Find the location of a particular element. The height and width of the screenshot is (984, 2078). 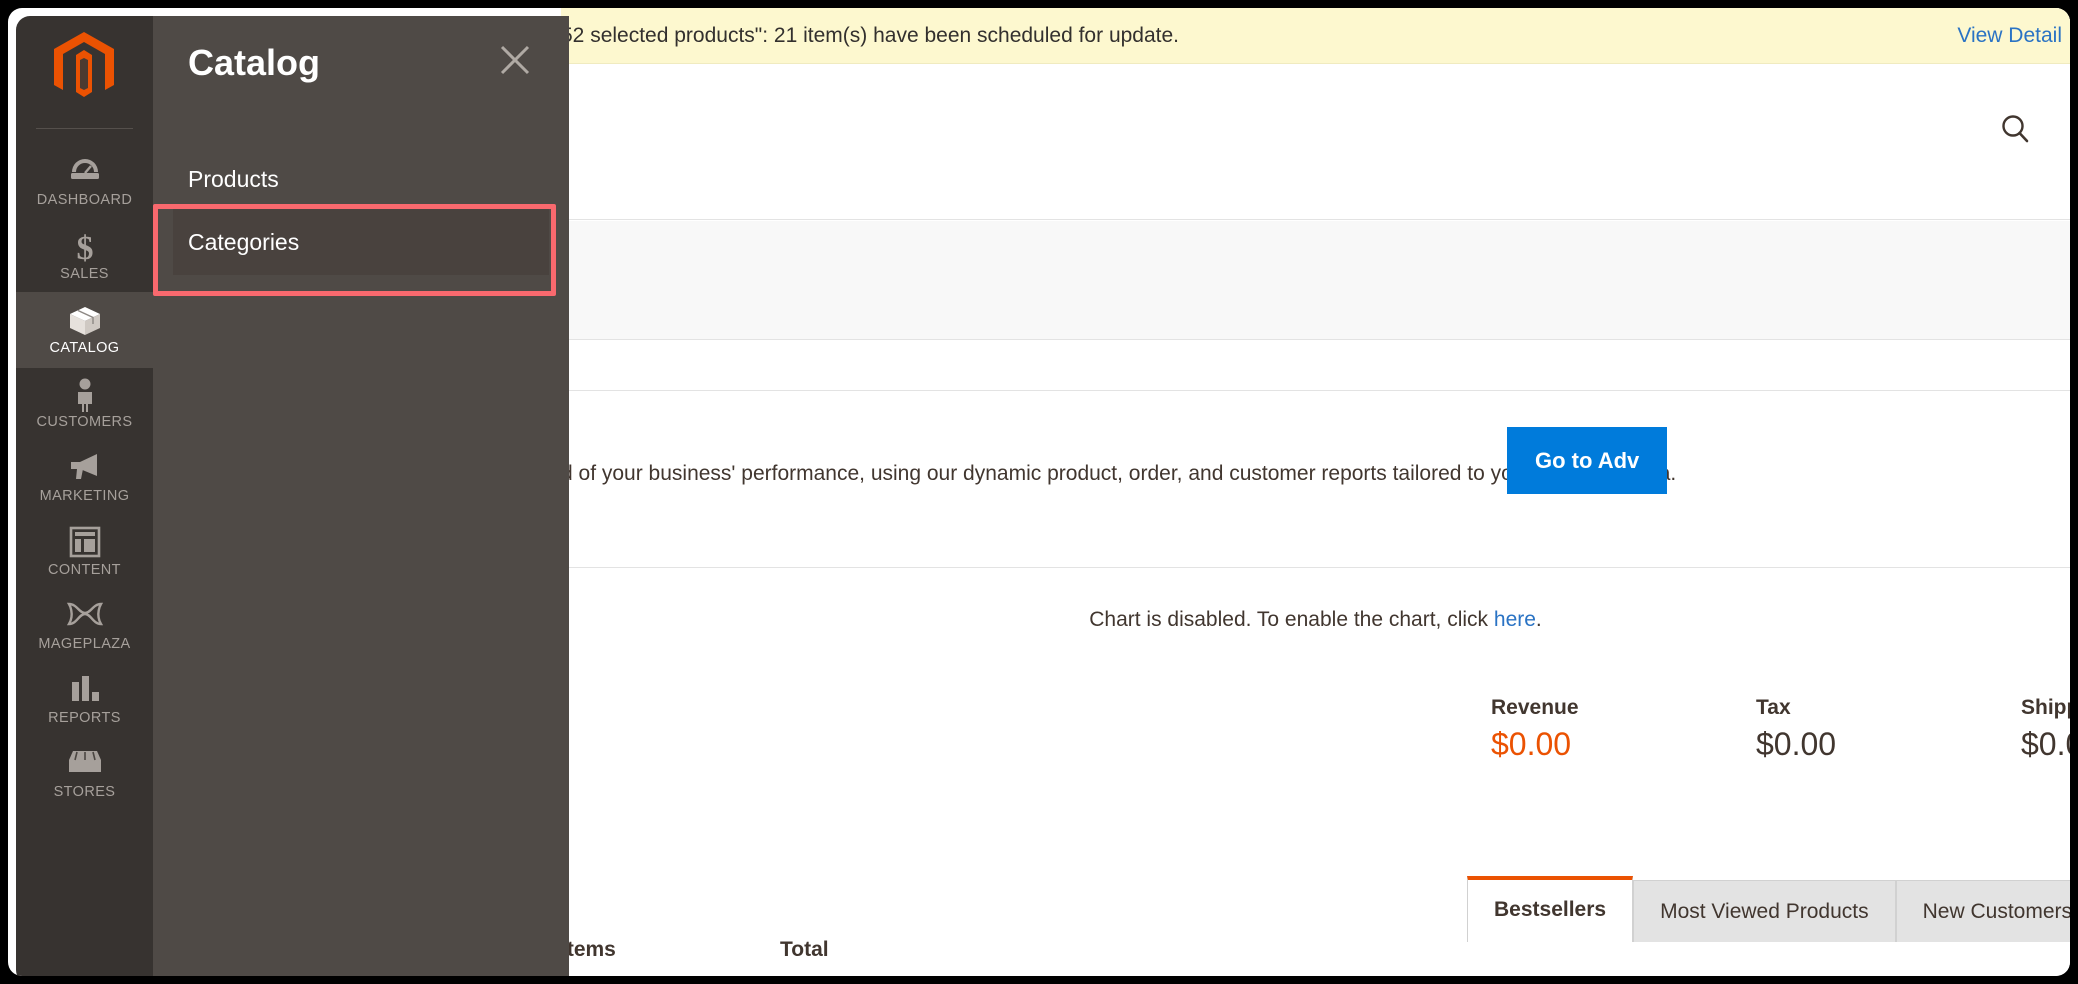

stat-shipping: Shipping $0.00 is located at coordinates (2045, 729).